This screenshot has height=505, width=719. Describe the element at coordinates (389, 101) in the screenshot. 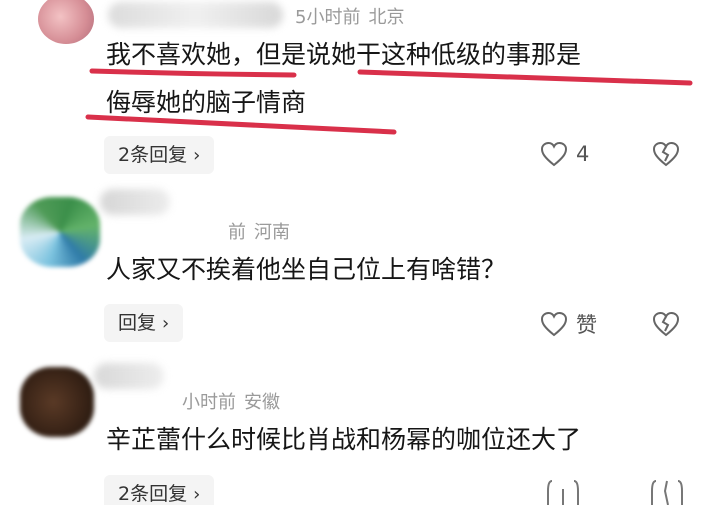

I see `red-underline-mark` at that location.